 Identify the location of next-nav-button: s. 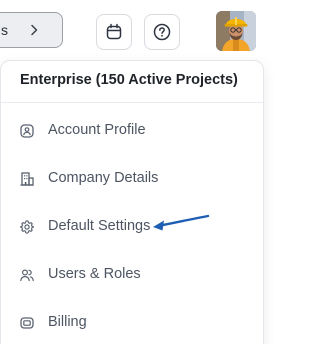
(31, 30).